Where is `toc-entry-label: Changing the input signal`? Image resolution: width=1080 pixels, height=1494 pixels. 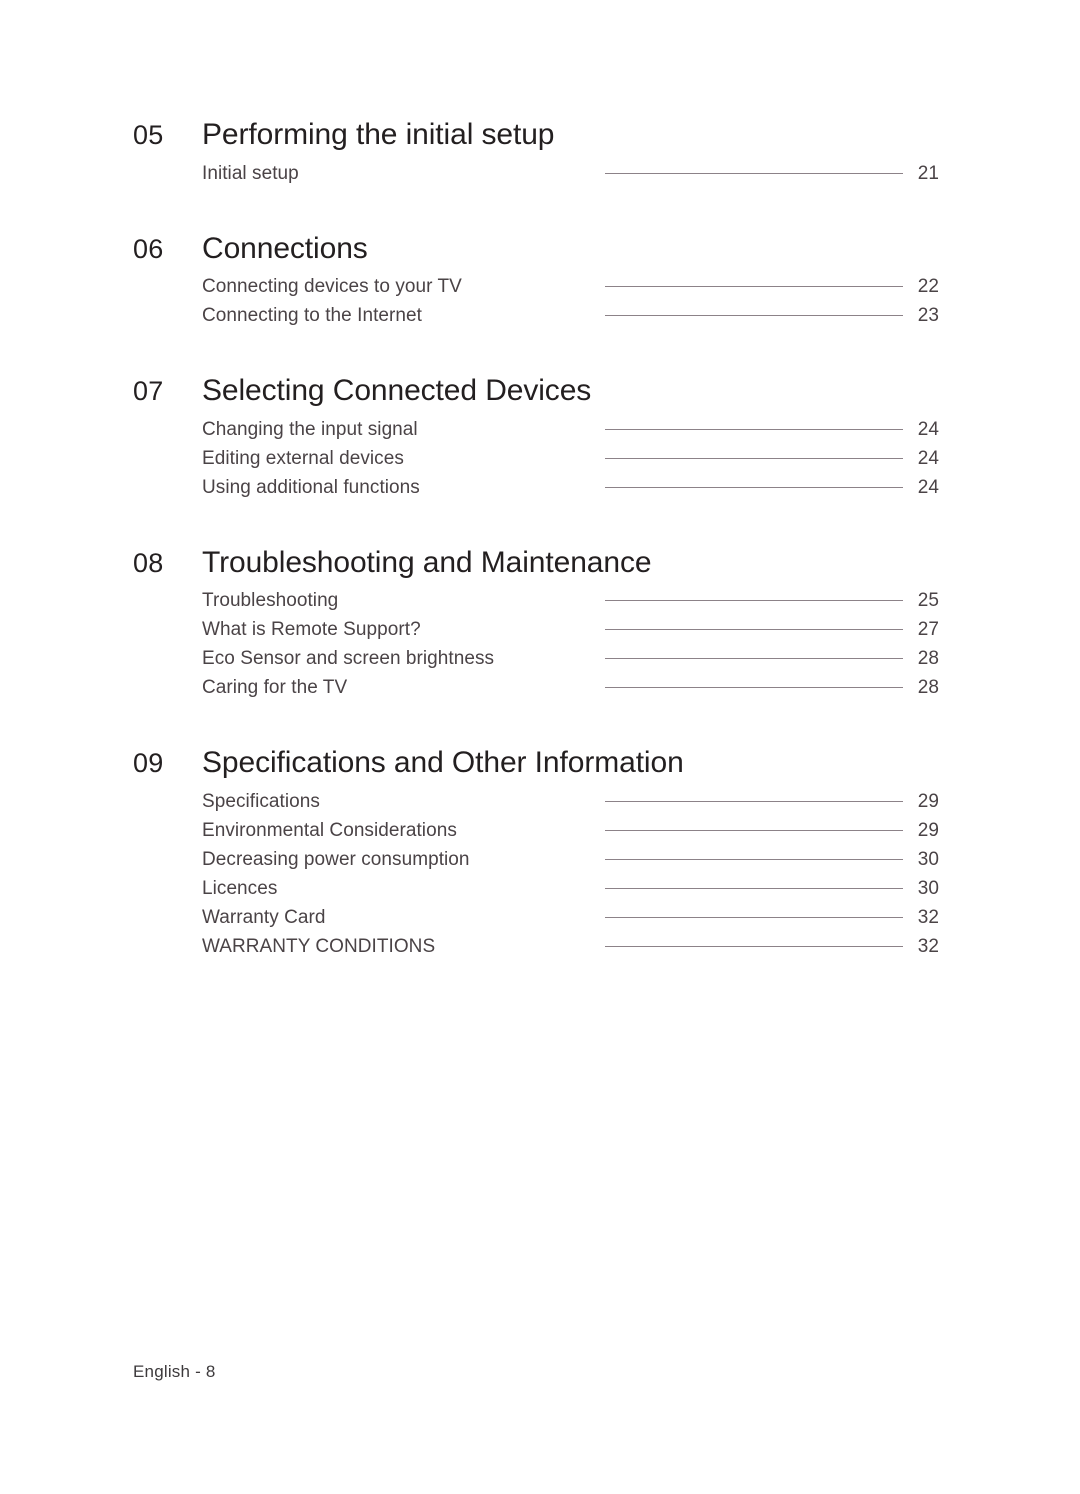
toc-entry-label: Changing the input signal is located at coordinates (310, 429).